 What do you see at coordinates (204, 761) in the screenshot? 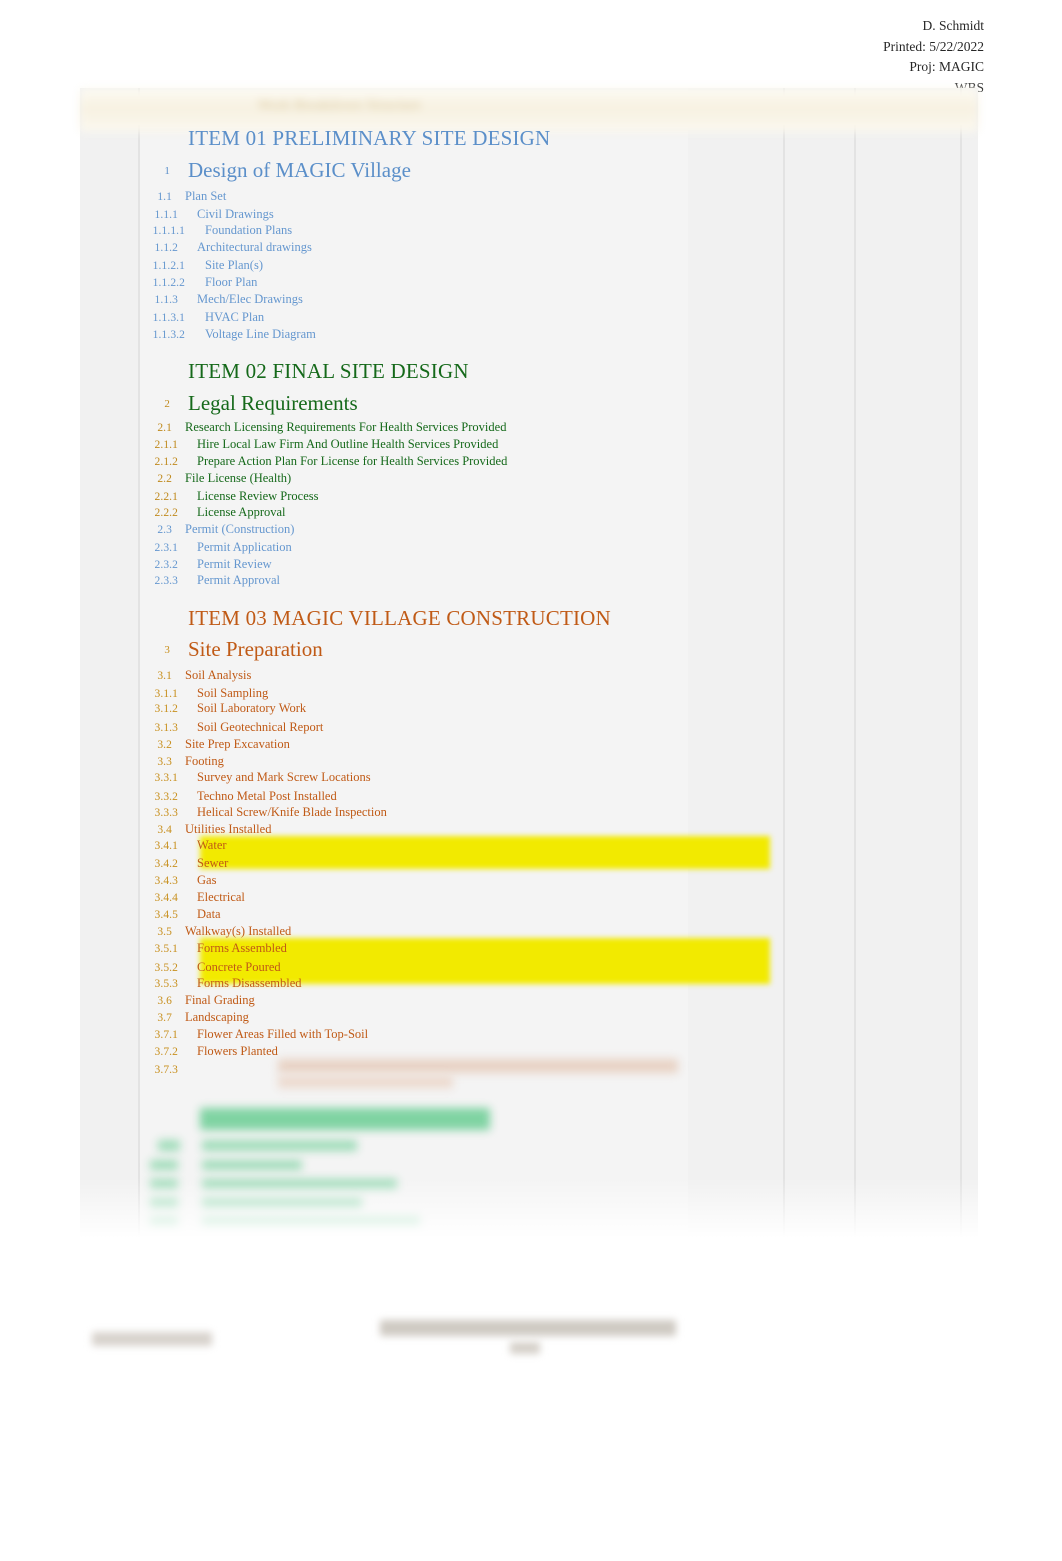
I see `task-label: Footing` at bounding box center [204, 761].